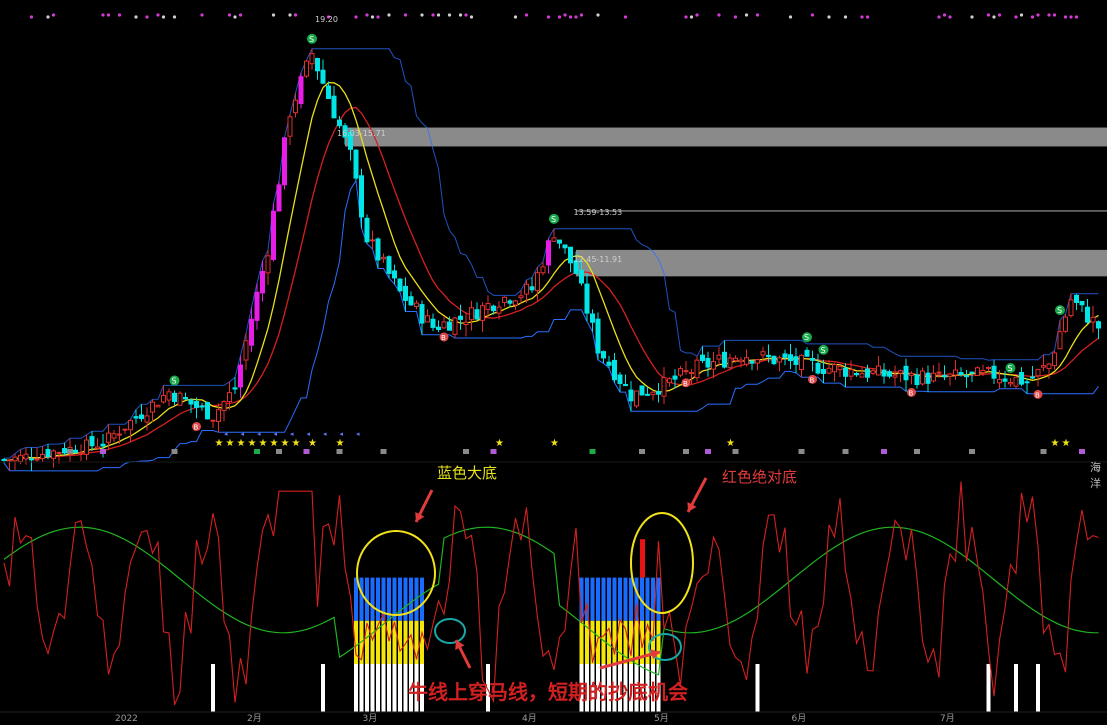  Describe the element at coordinates (467, 473) in the screenshot. I see `blue-bottom-label: 蓝色大底` at that location.